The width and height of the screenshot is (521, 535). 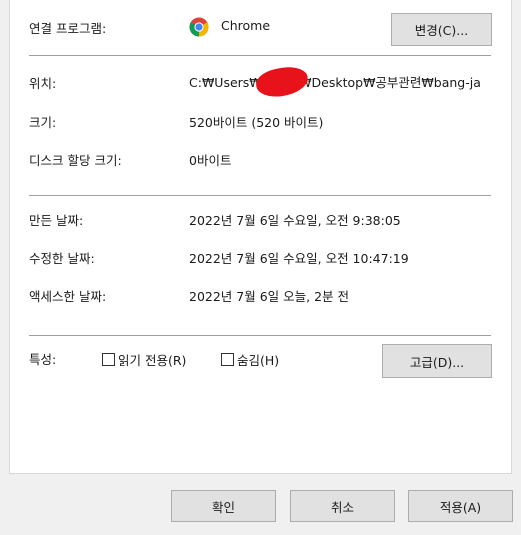 I want to click on chrome-icon, so click(x=199, y=27).